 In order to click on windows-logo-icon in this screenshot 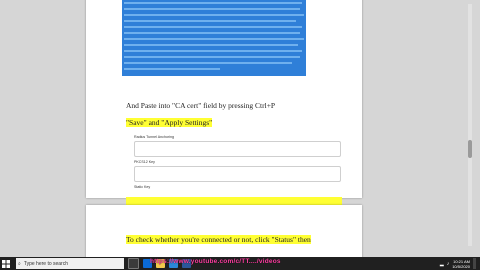, I will do `click(6, 263)`.